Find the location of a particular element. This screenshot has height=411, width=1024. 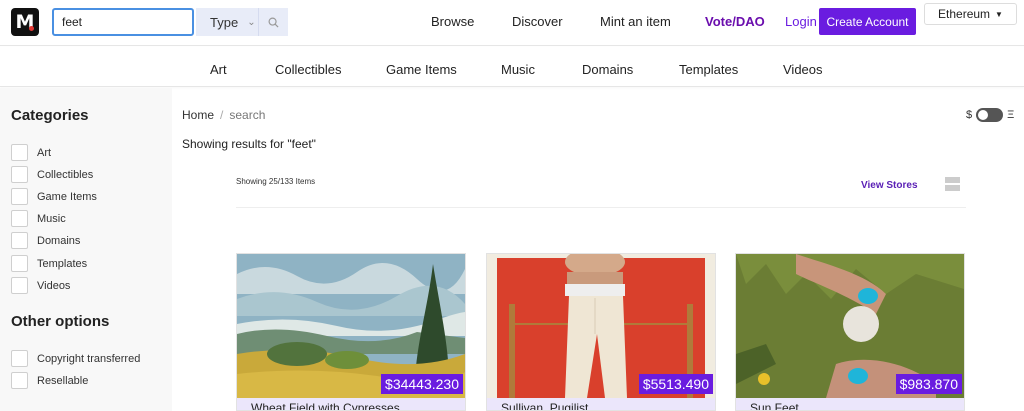

category-tab-game-items: Game Items is located at coordinates (421, 69).